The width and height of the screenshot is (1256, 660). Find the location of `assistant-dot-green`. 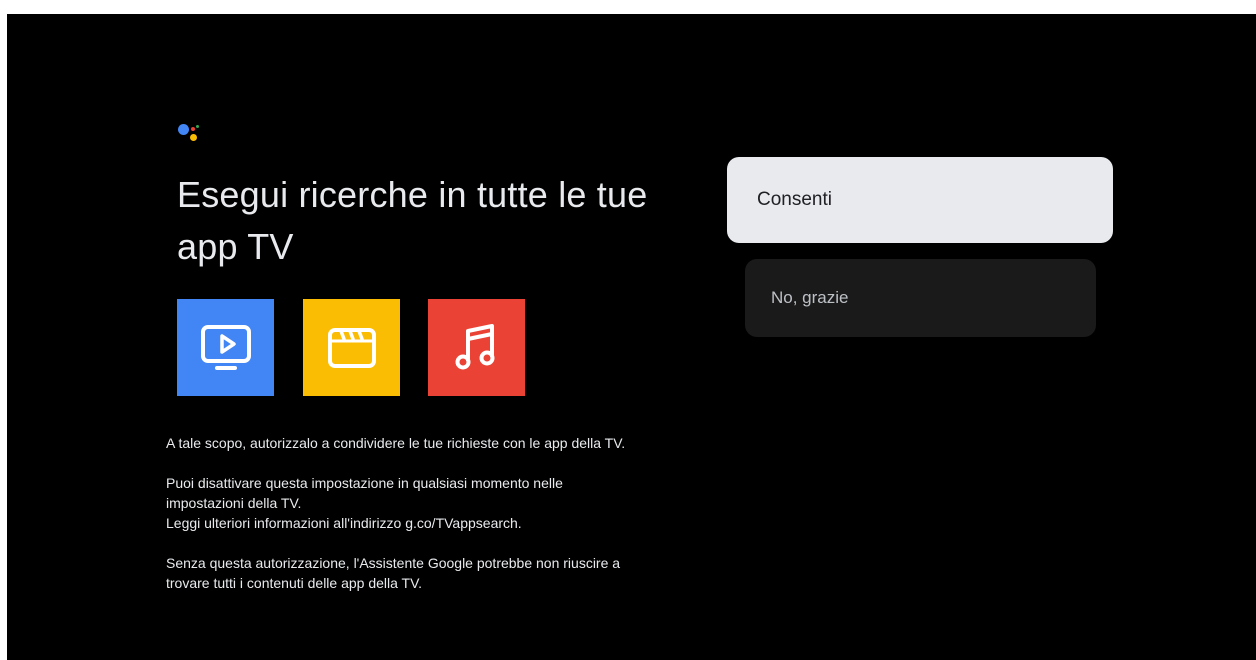

assistant-dot-green is located at coordinates (197, 126).